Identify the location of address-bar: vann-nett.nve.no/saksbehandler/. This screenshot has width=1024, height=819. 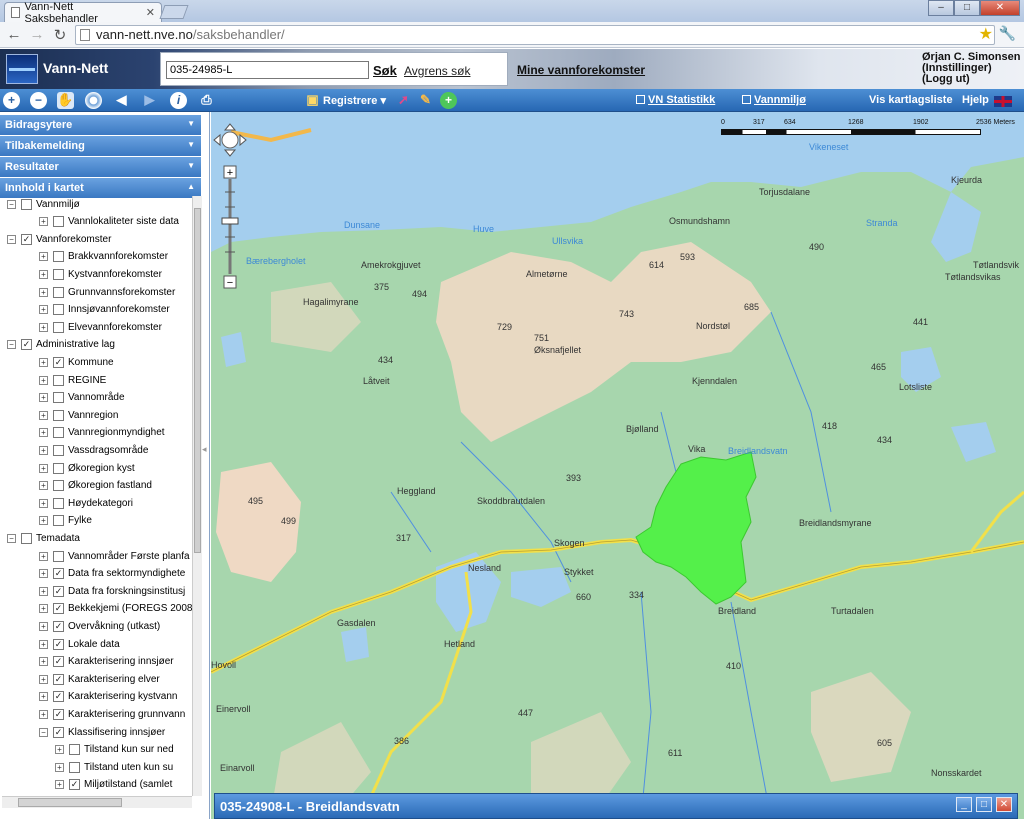
(535, 35).